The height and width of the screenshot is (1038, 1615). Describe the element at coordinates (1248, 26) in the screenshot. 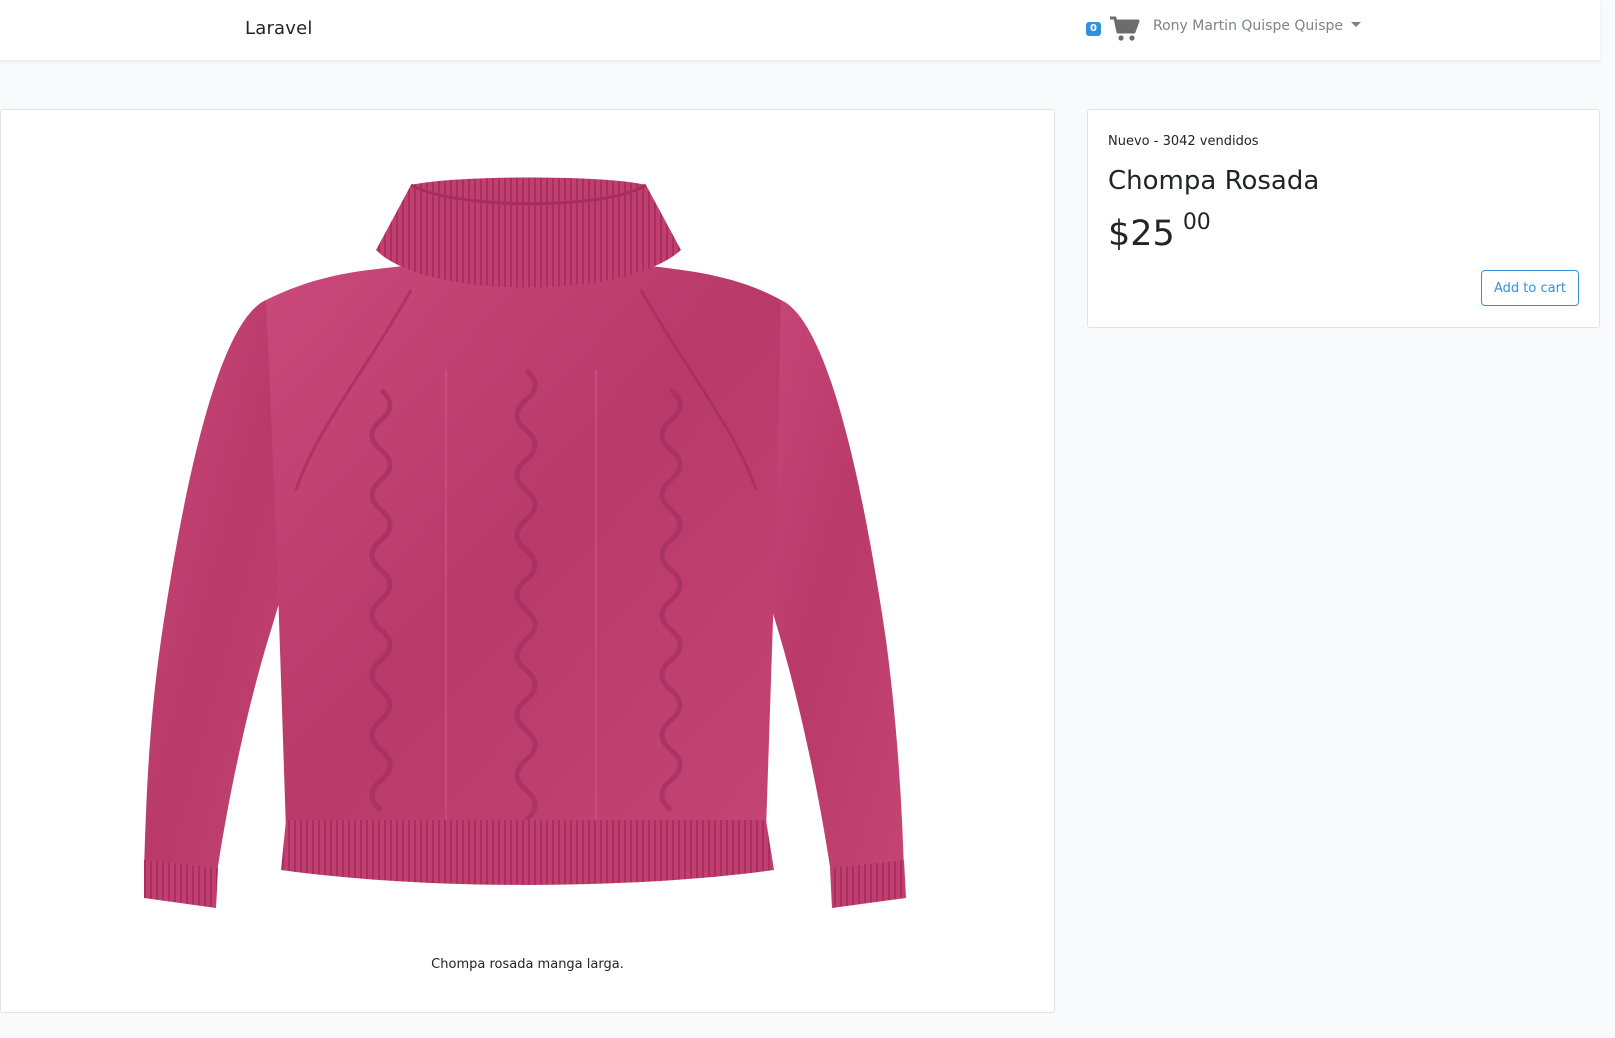

I see `user-name: Rony Martin Quispe Quispe` at that location.